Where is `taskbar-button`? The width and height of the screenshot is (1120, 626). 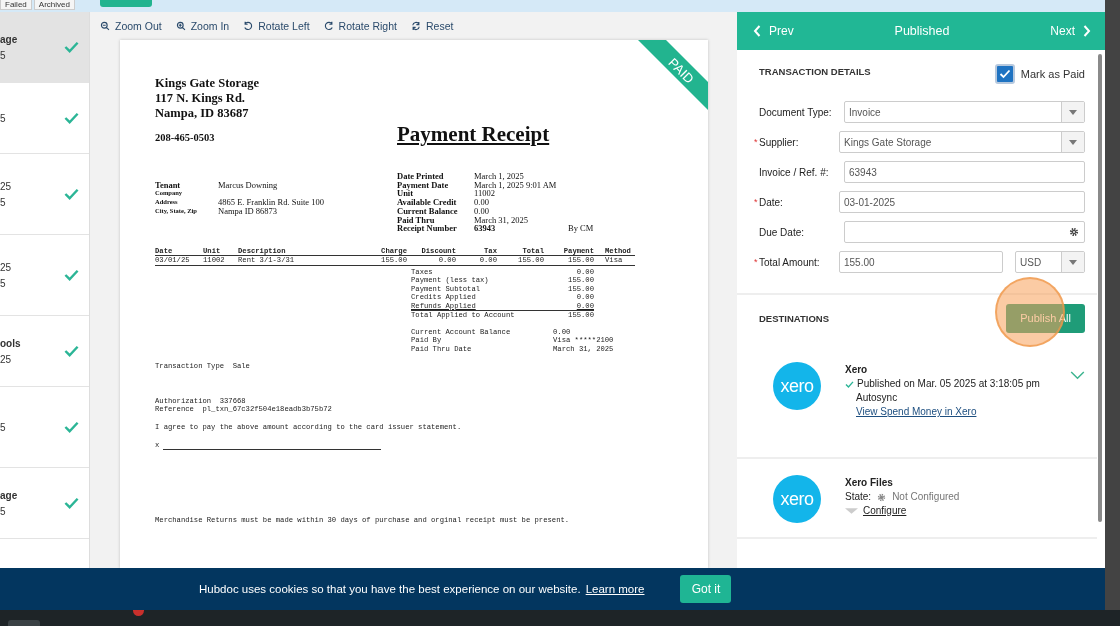 taskbar-button is located at coordinates (24, 623).